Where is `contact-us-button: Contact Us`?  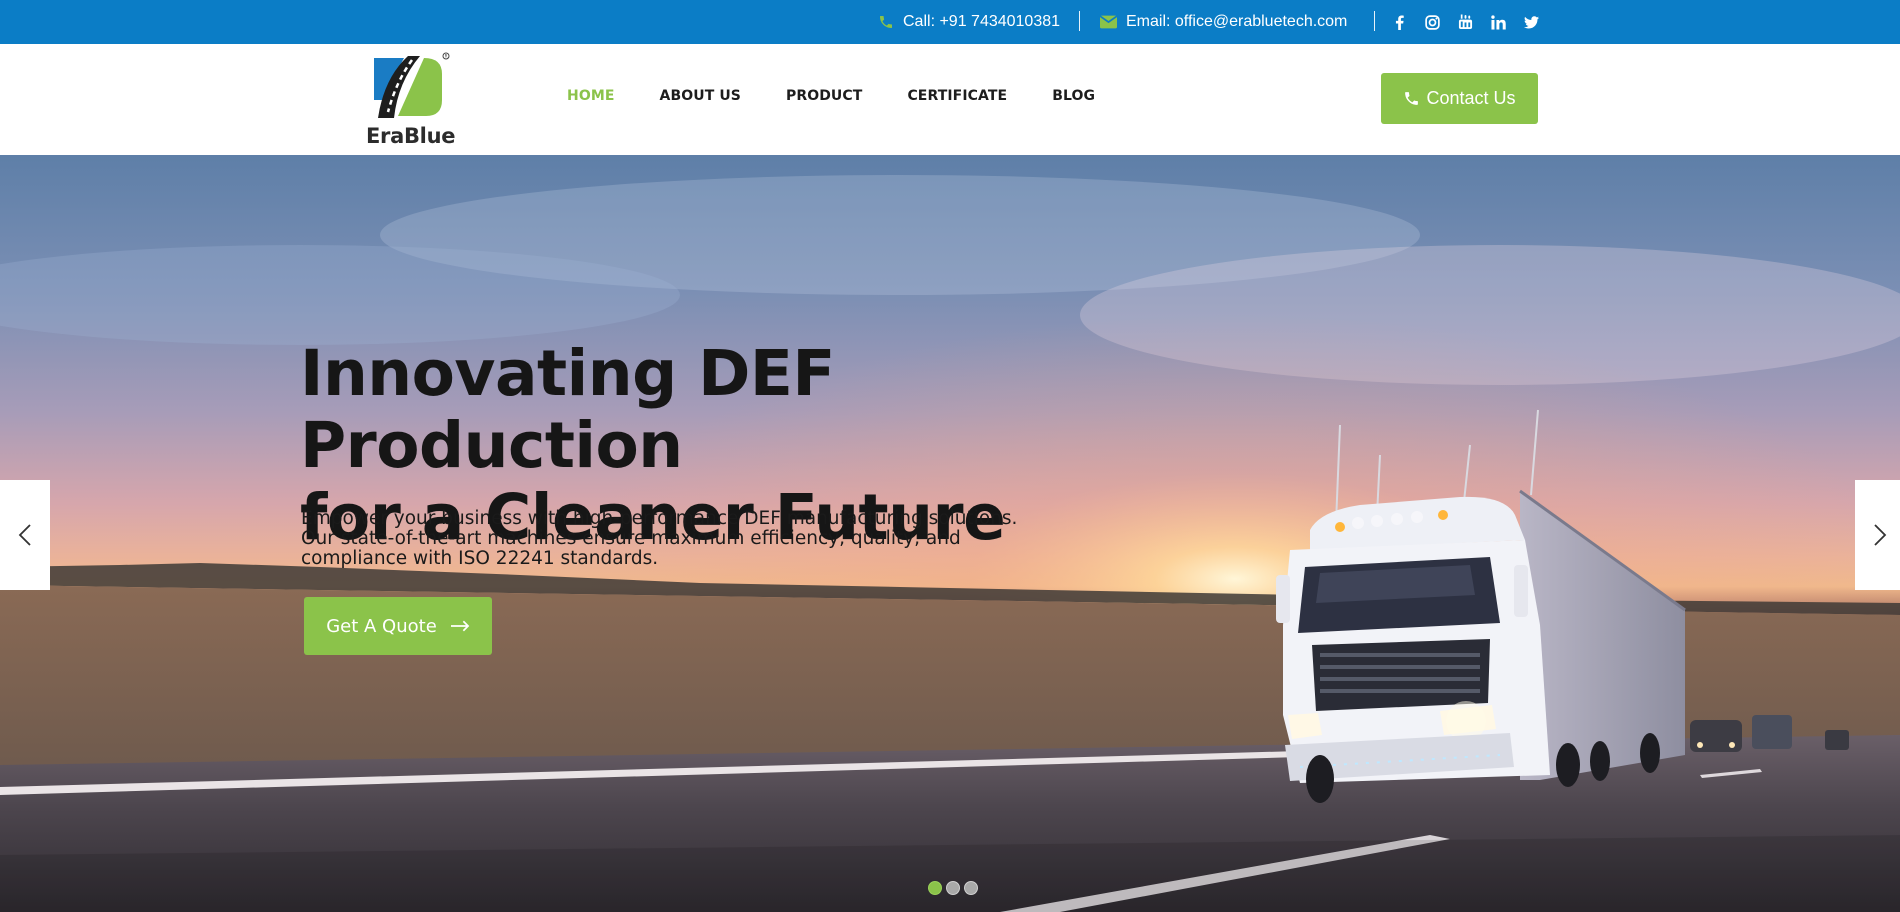 contact-us-button: Contact Us is located at coordinates (1459, 98).